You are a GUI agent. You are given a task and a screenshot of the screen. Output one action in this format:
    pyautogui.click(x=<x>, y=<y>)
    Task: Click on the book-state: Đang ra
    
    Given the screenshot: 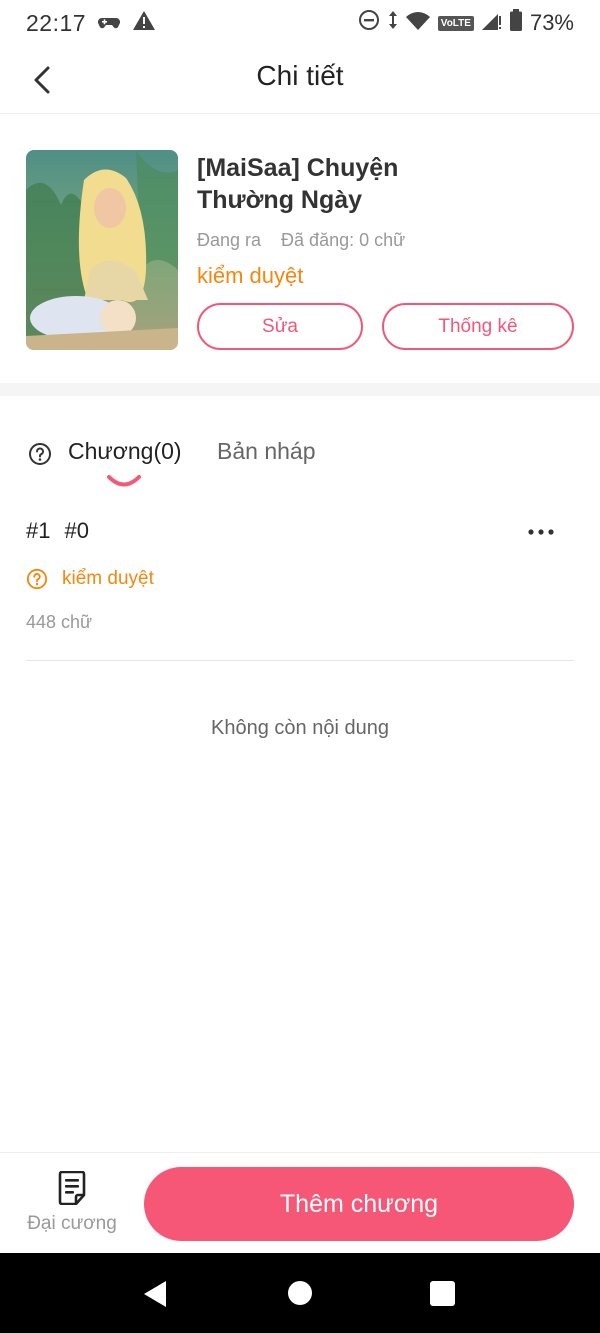 What is the action you would take?
    pyautogui.click(x=229, y=240)
    